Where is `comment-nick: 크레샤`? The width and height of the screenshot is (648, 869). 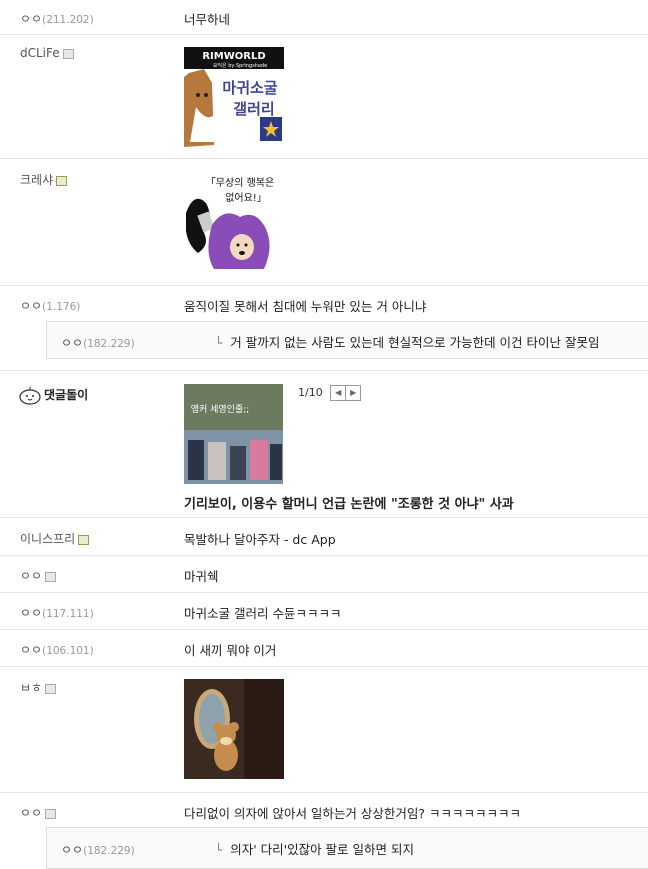 comment-nick: 크레샤 is located at coordinates (44, 179).